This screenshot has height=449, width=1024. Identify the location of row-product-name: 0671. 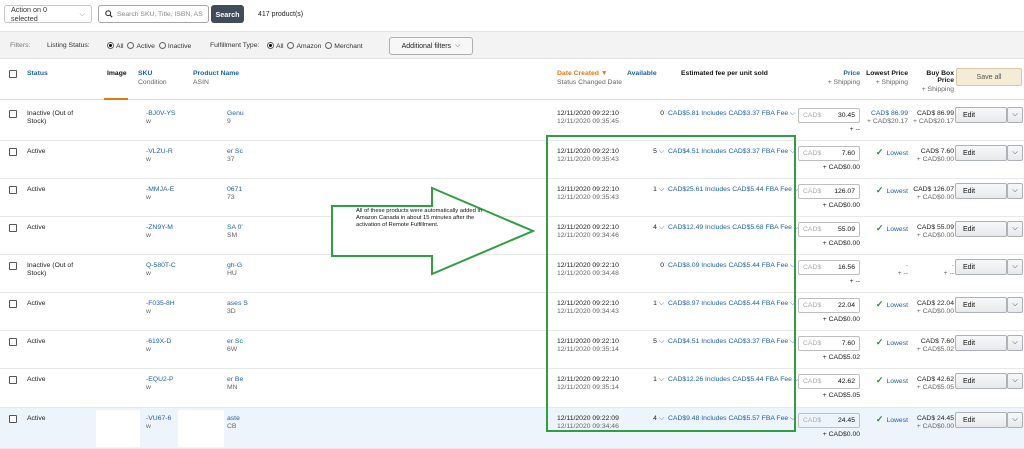
(234, 190).